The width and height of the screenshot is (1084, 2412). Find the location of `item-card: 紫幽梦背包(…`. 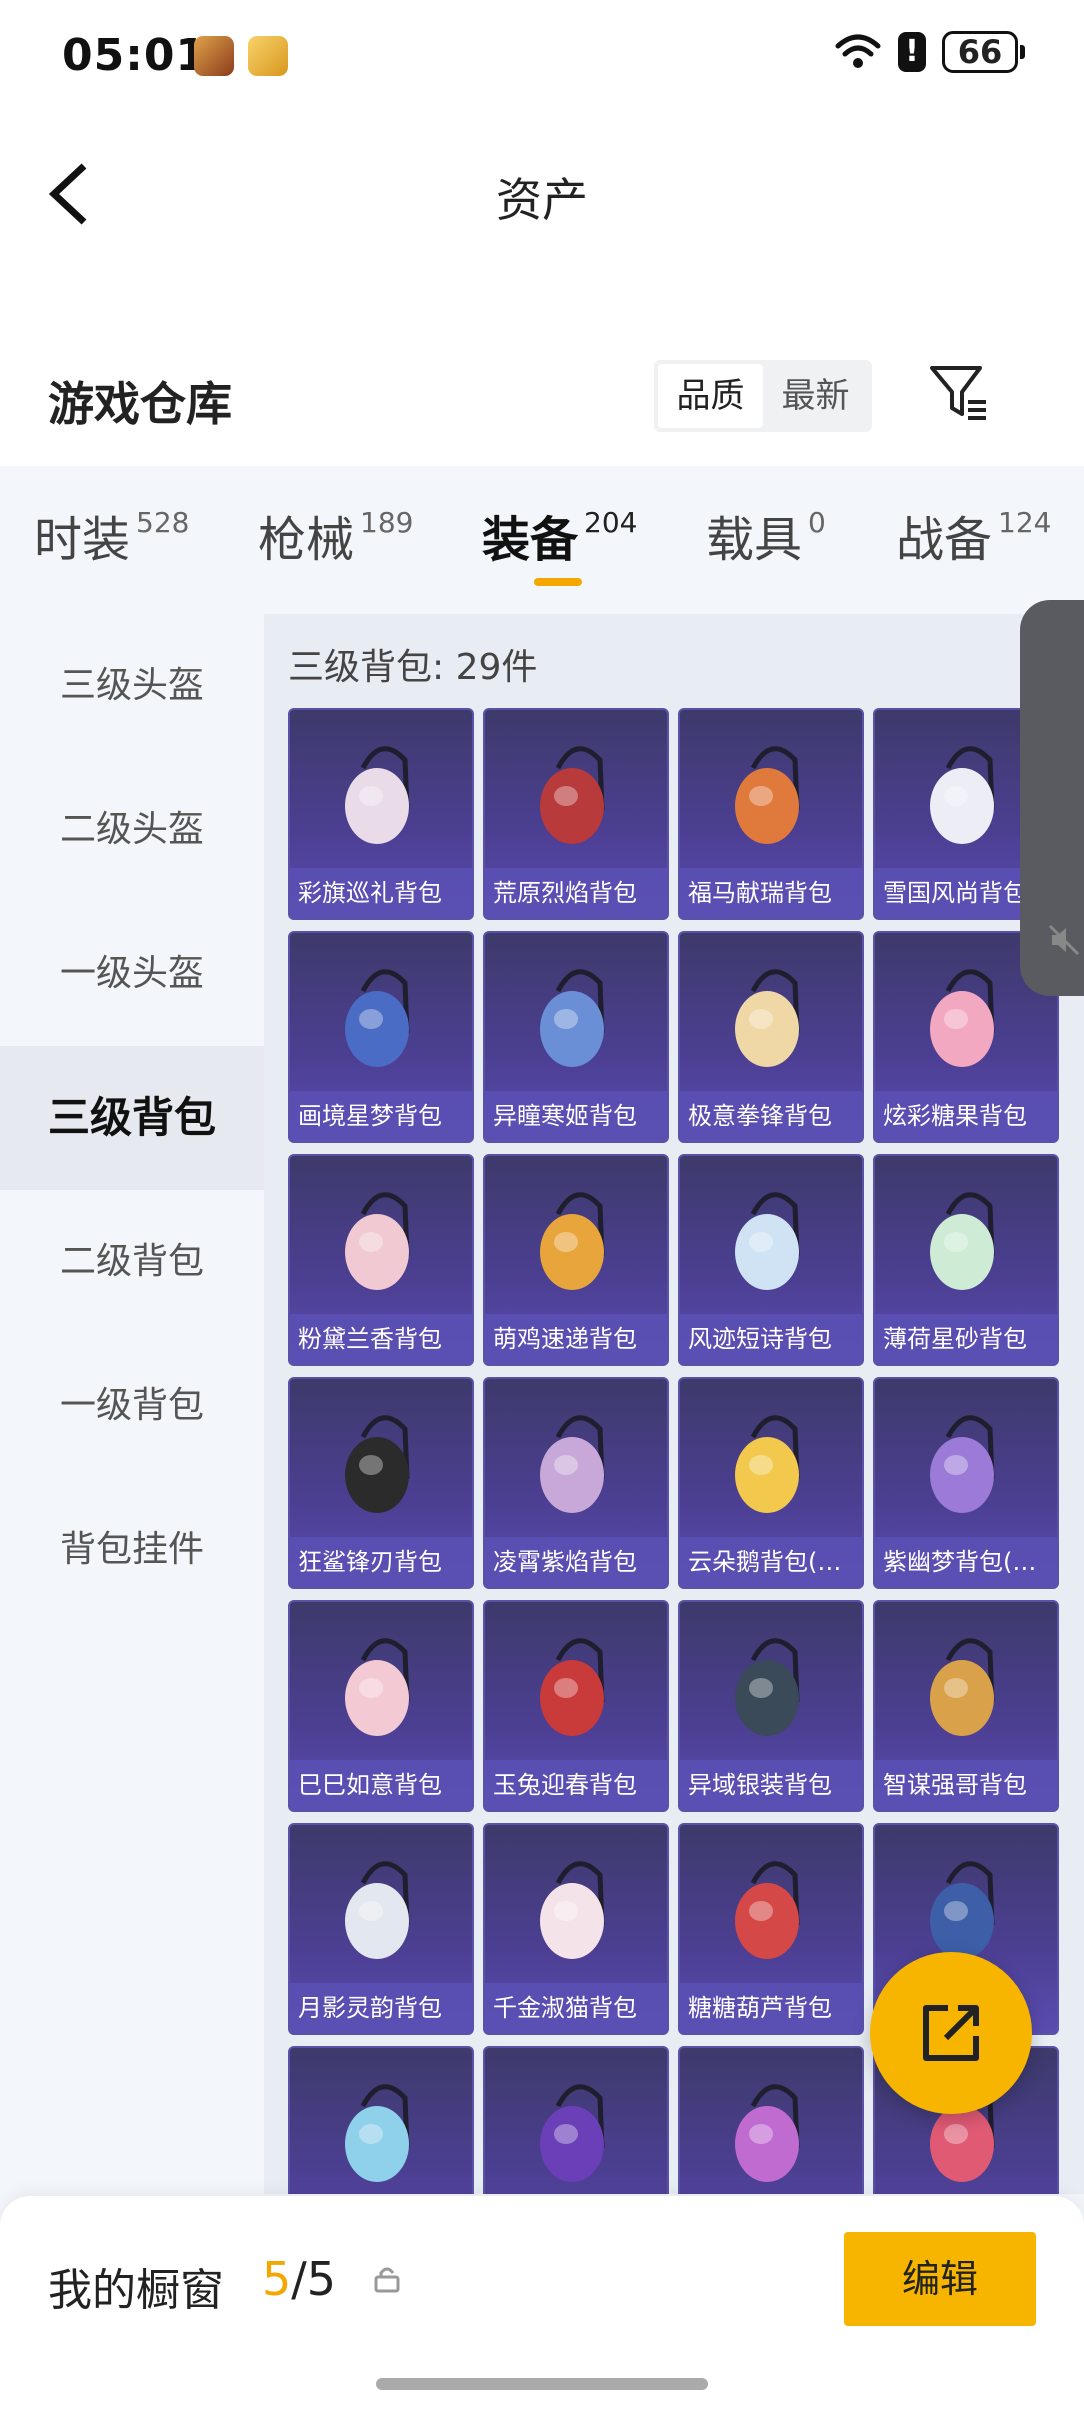

item-card: 紫幽梦背包(… is located at coordinates (966, 1483).